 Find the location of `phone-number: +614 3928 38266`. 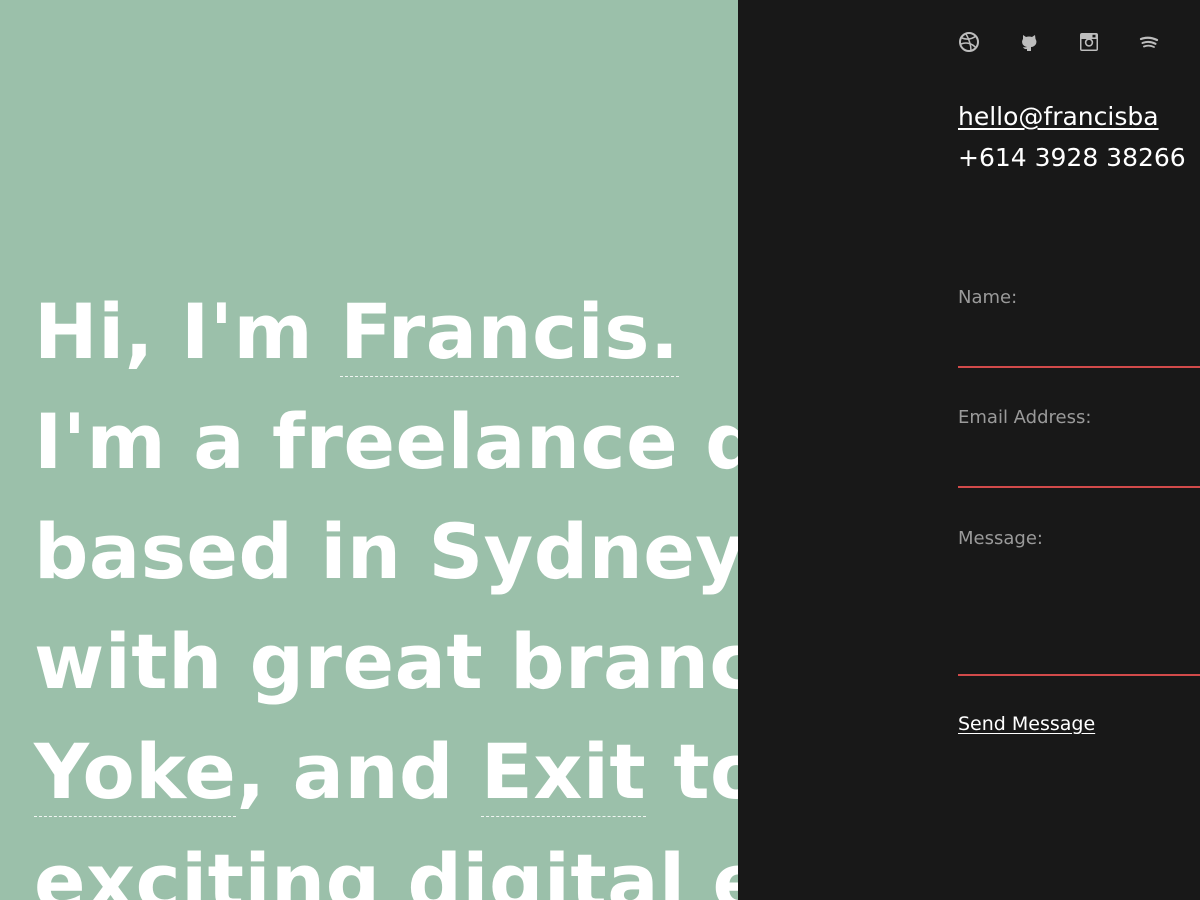

phone-number: +614 3928 38266 is located at coordinates (1072, 157).